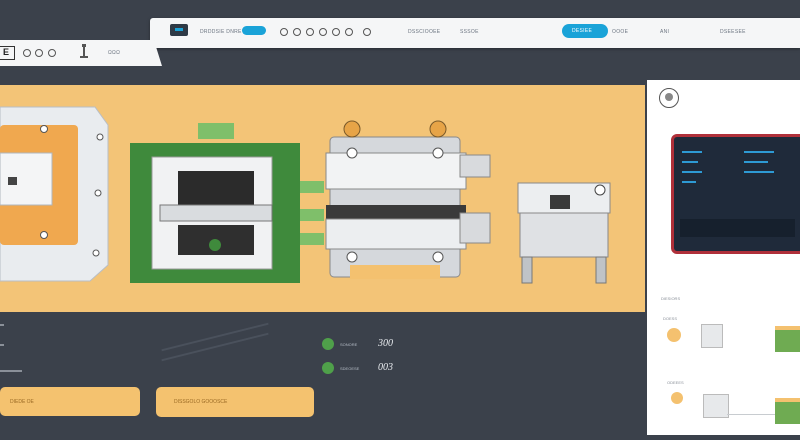  Describe the element at coordinates (385, 367) in the screenshot. I see `stat-value-2: 003` at that location.